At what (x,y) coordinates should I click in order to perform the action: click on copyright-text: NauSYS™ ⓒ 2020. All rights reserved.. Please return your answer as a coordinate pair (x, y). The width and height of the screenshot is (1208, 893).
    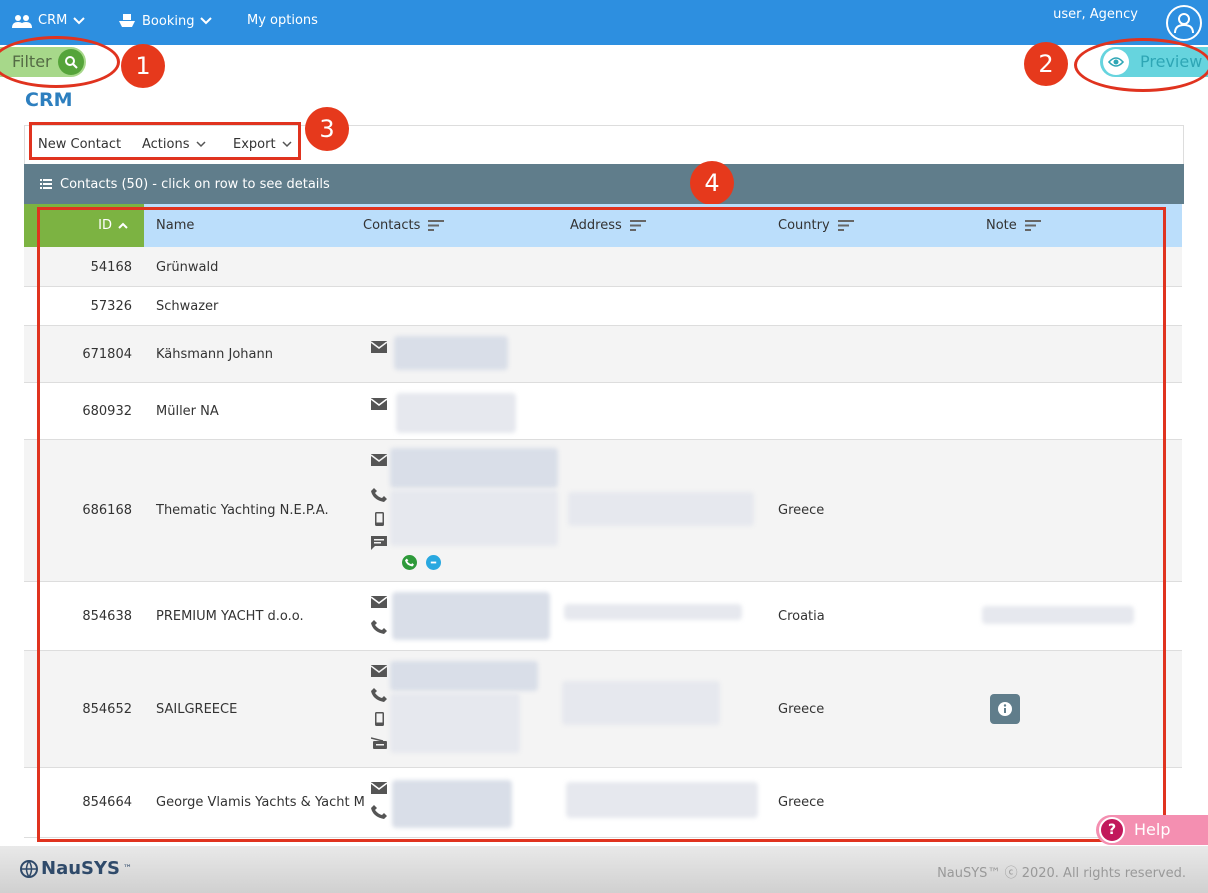
    Looking at the image, I should click on (1061, 873).